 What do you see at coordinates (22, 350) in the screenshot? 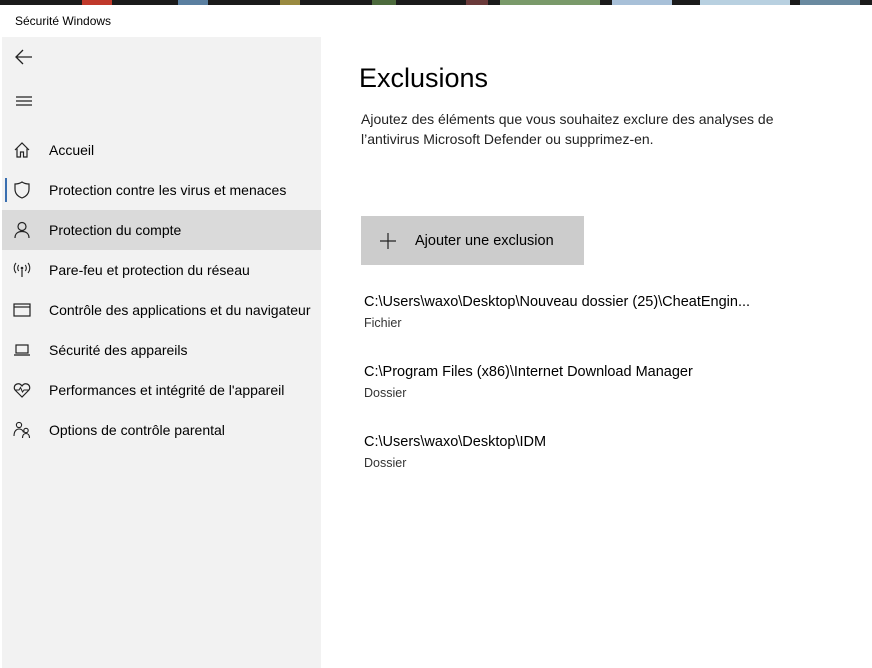
I see `laptop-icon` at bounding box center [22, 350].